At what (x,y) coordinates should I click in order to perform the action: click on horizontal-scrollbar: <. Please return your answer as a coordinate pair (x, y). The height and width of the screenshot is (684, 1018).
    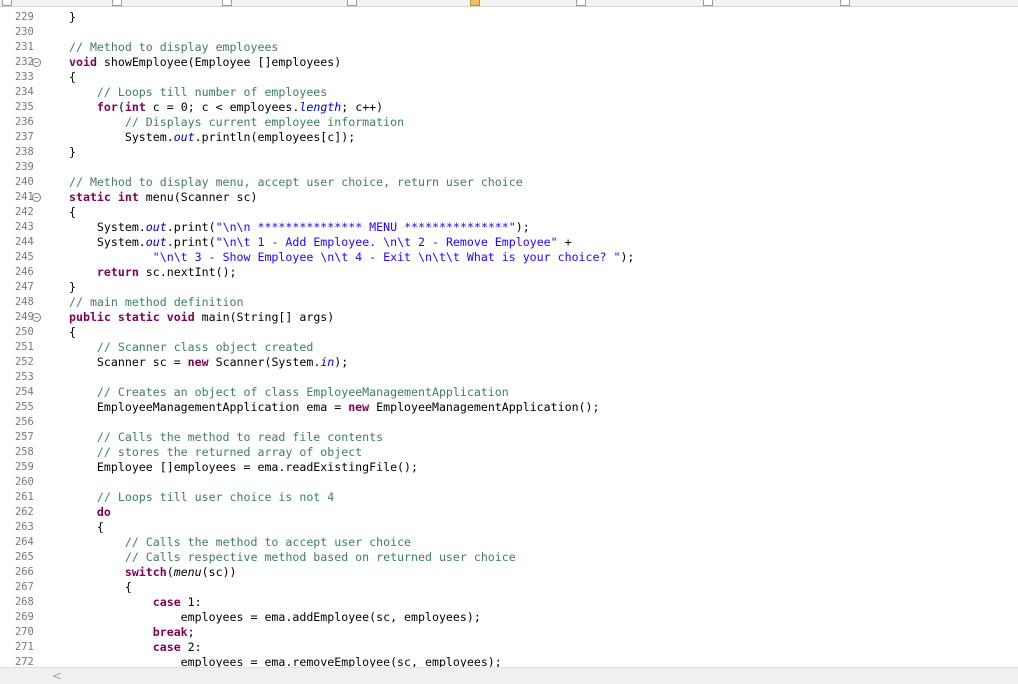
    Looking at the image, I should click on (509, 675).